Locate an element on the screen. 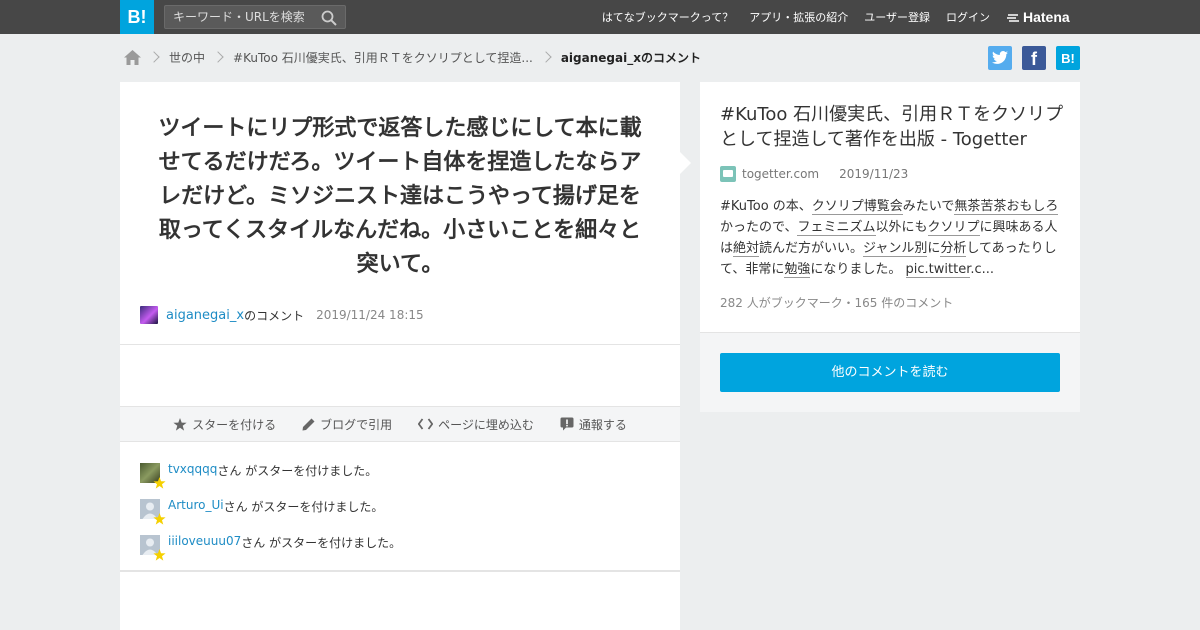 The image size is (1200, 630). star-username: iiiloveuuu07 is located at coordinates (204, 541).